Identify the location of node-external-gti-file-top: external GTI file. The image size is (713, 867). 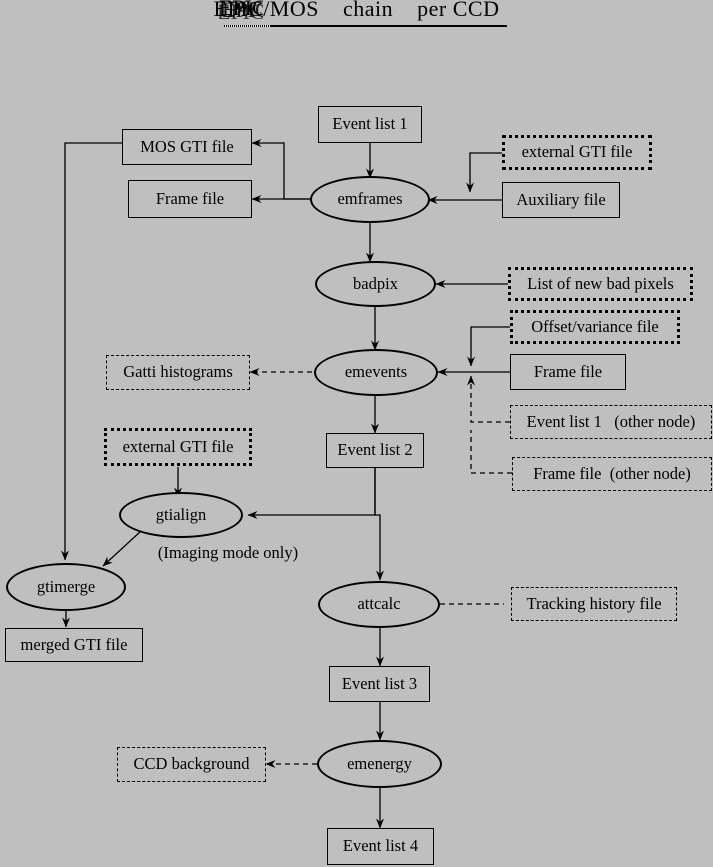
(577, 152).